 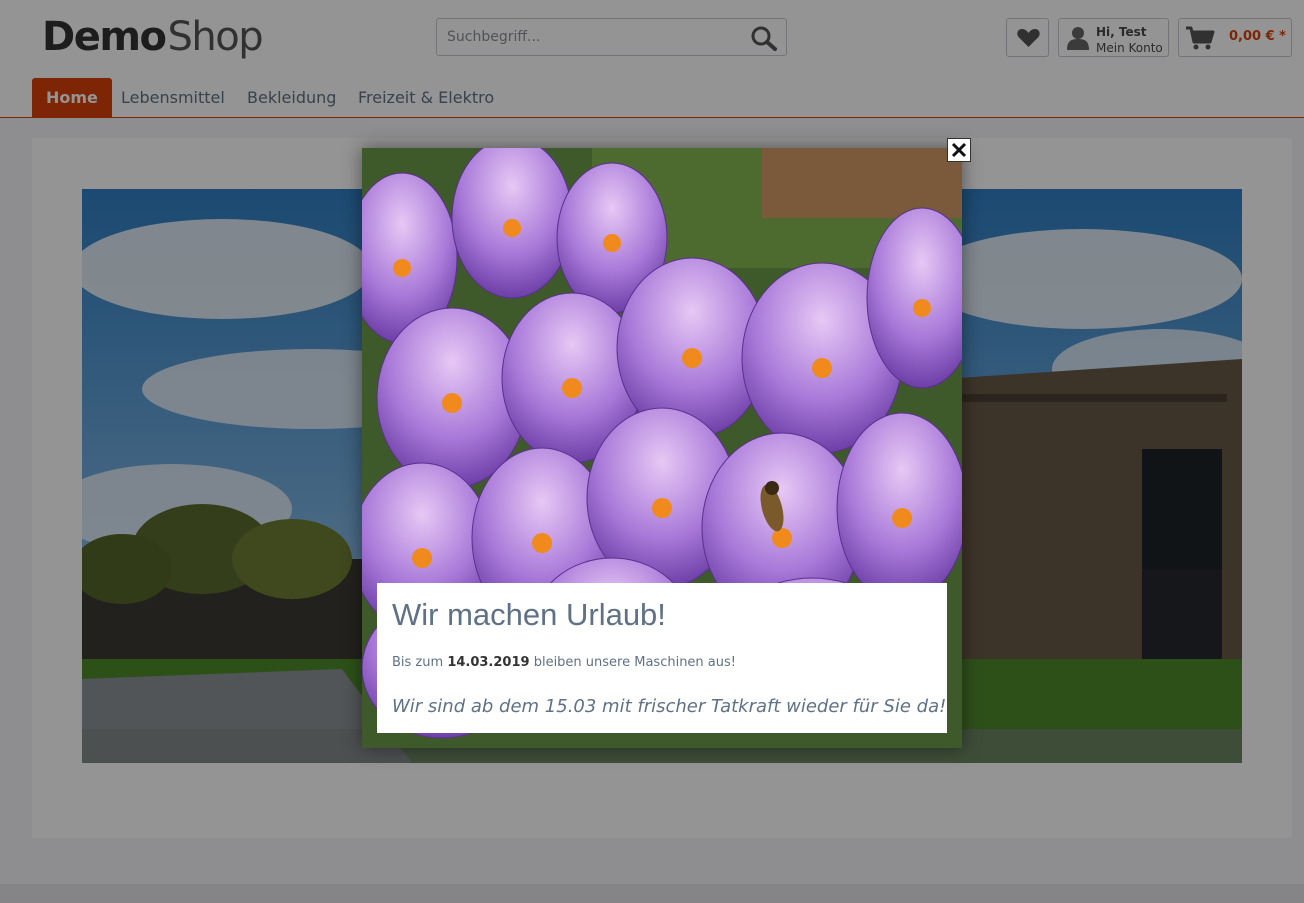 I want to click on close-icon, so click(x=959, y=150).